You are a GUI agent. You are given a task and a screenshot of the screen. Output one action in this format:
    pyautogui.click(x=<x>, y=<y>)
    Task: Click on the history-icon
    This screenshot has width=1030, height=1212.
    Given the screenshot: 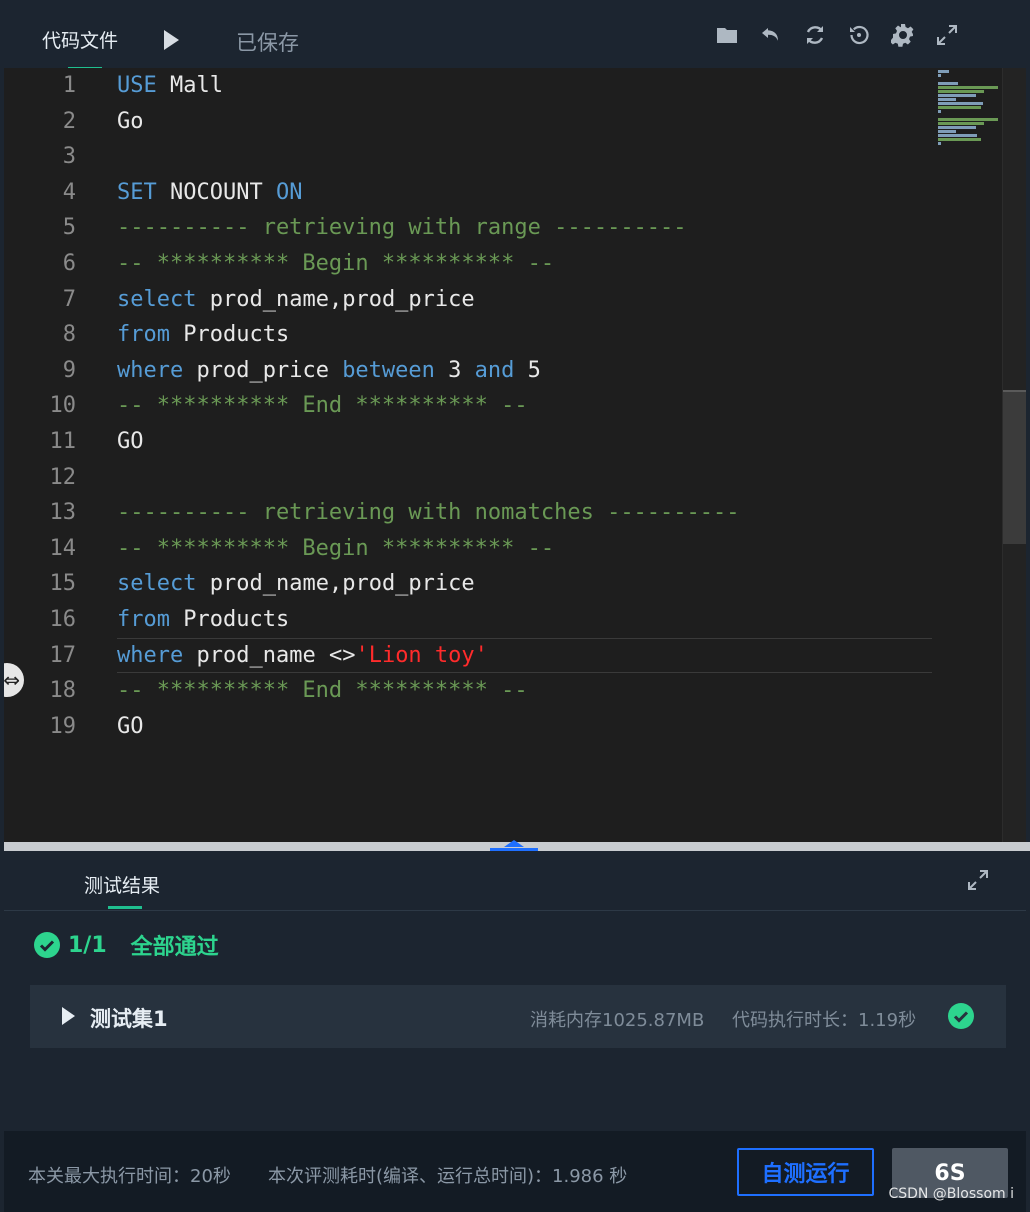 What is the action you would take?
    pyautogui.click(x=859, y=35)
    